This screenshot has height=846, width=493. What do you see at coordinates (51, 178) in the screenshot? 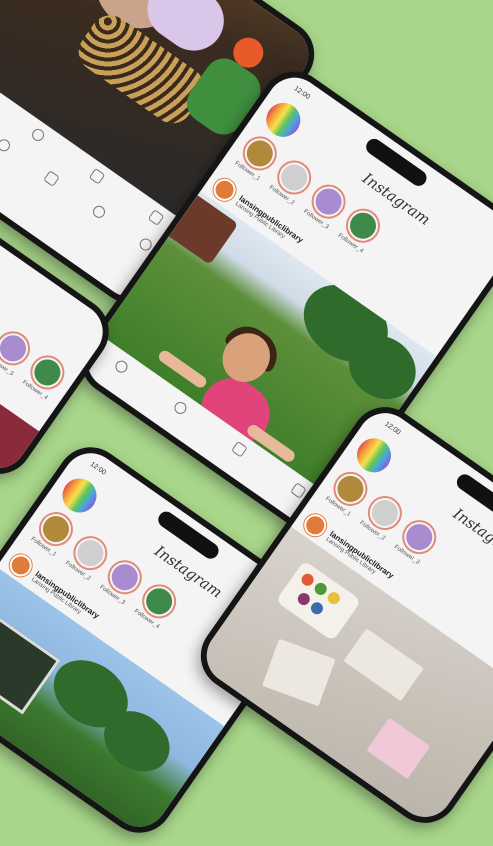
I see `add-post-icon` at bounding box center [51, 178].